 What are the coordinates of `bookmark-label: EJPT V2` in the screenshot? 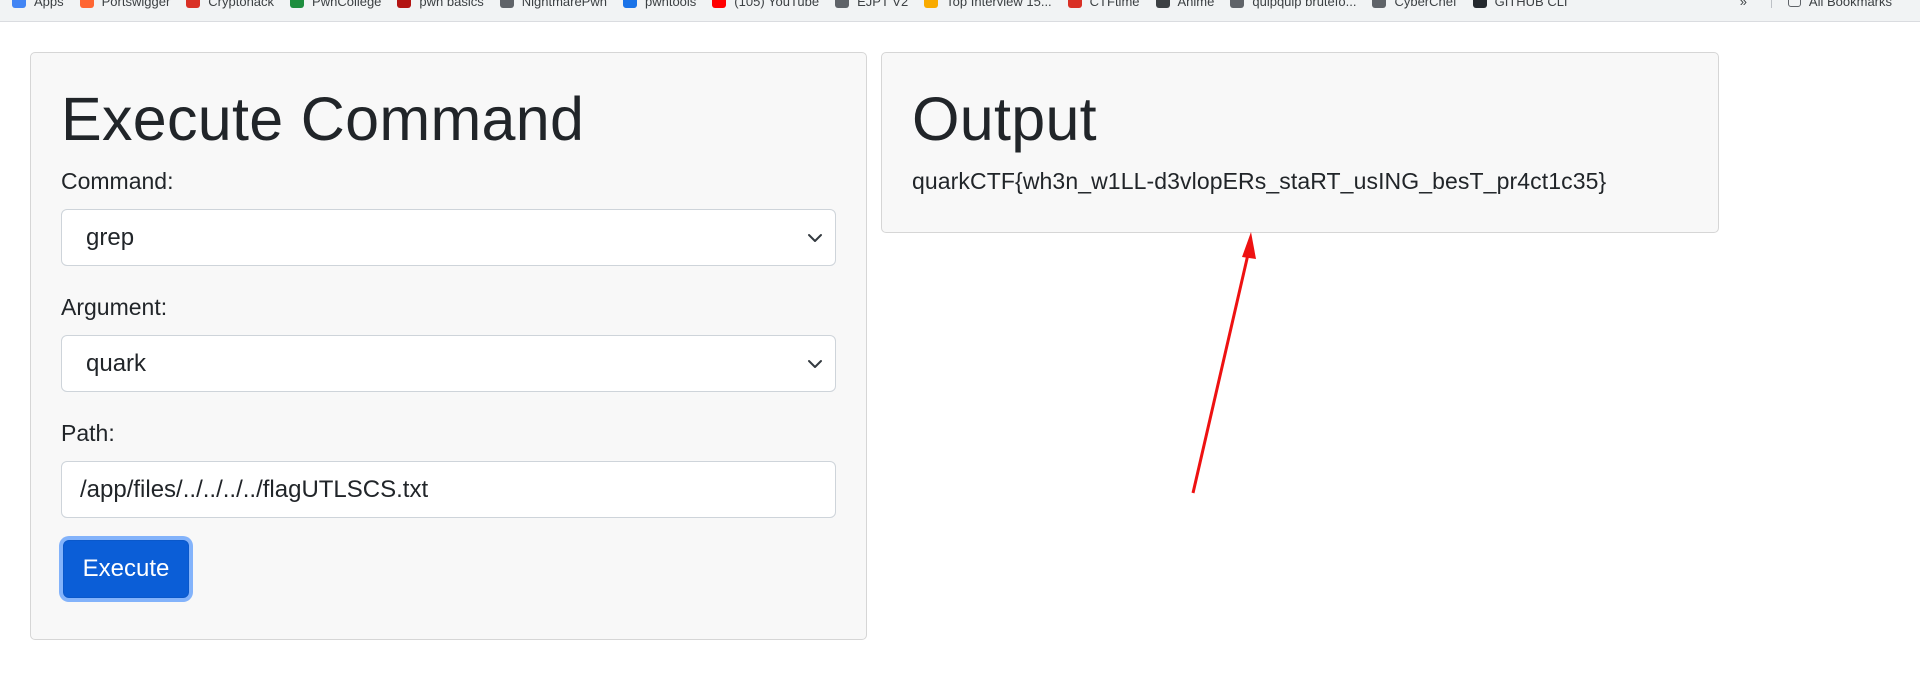 It's located at (883, 4).